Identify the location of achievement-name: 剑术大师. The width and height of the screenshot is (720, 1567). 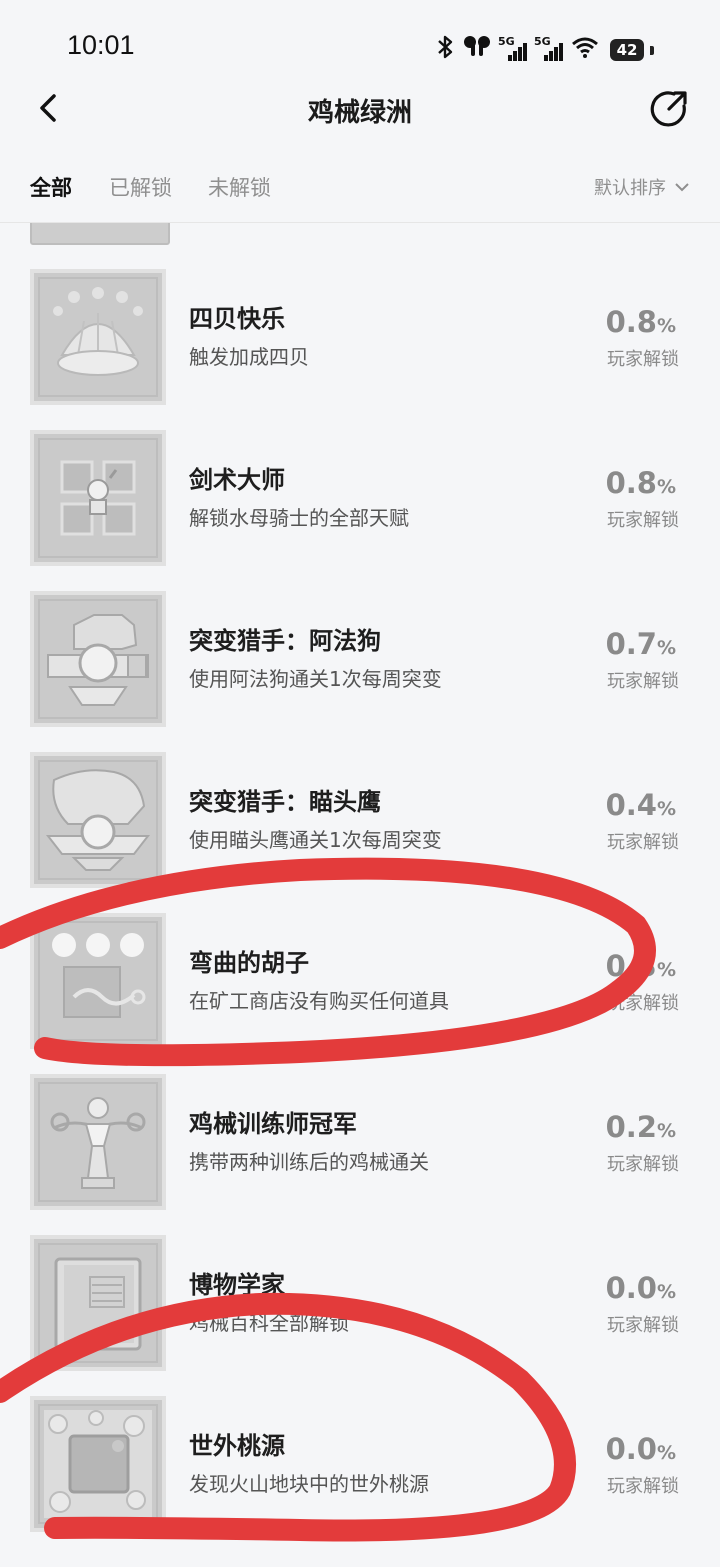
(237, 480).